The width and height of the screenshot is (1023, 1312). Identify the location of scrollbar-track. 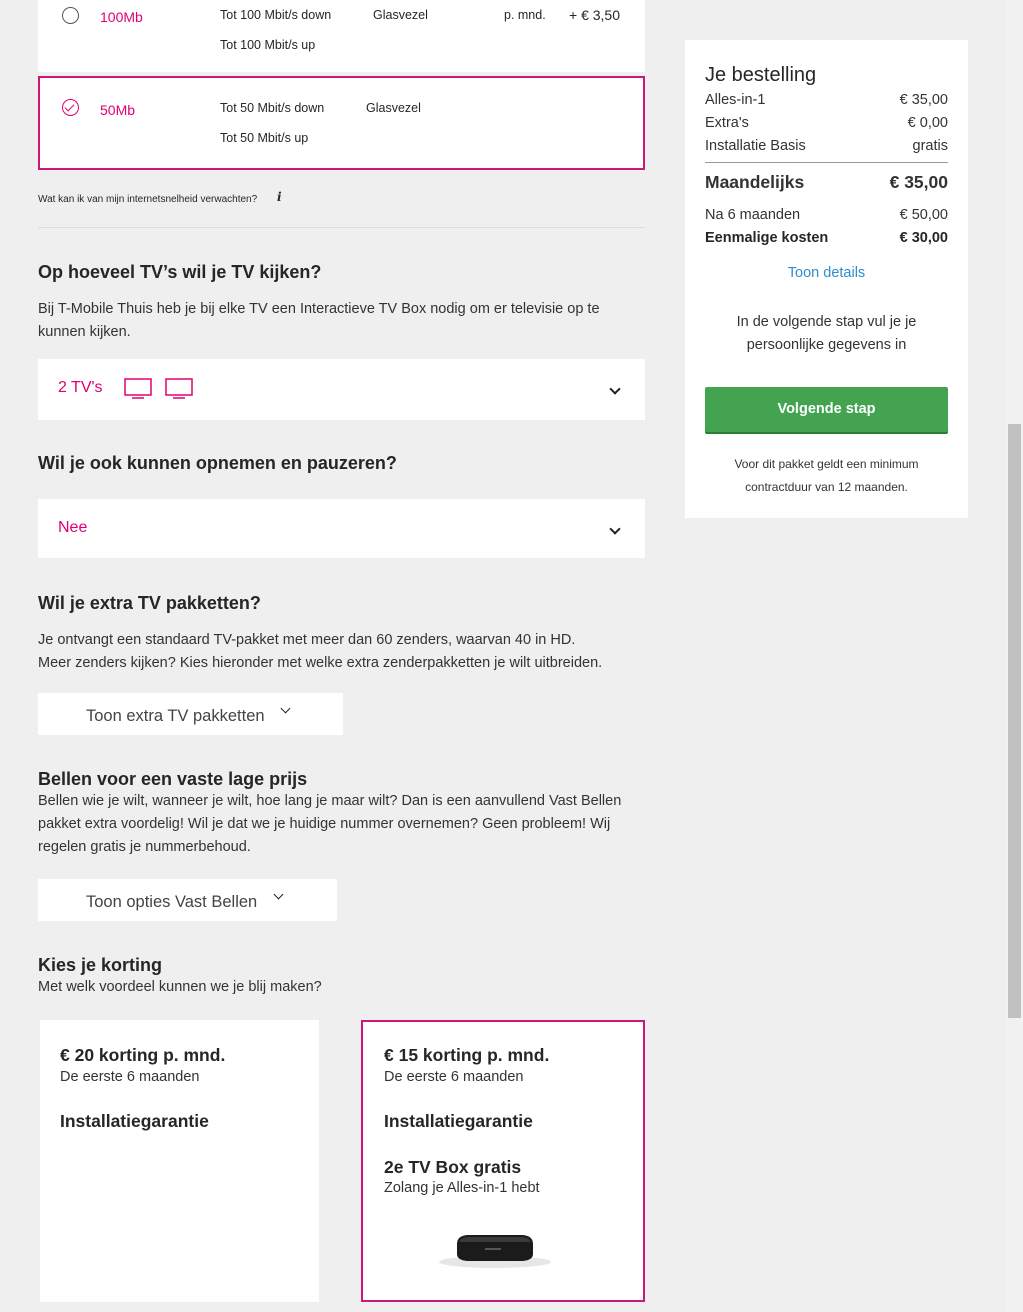
(1014, 656).